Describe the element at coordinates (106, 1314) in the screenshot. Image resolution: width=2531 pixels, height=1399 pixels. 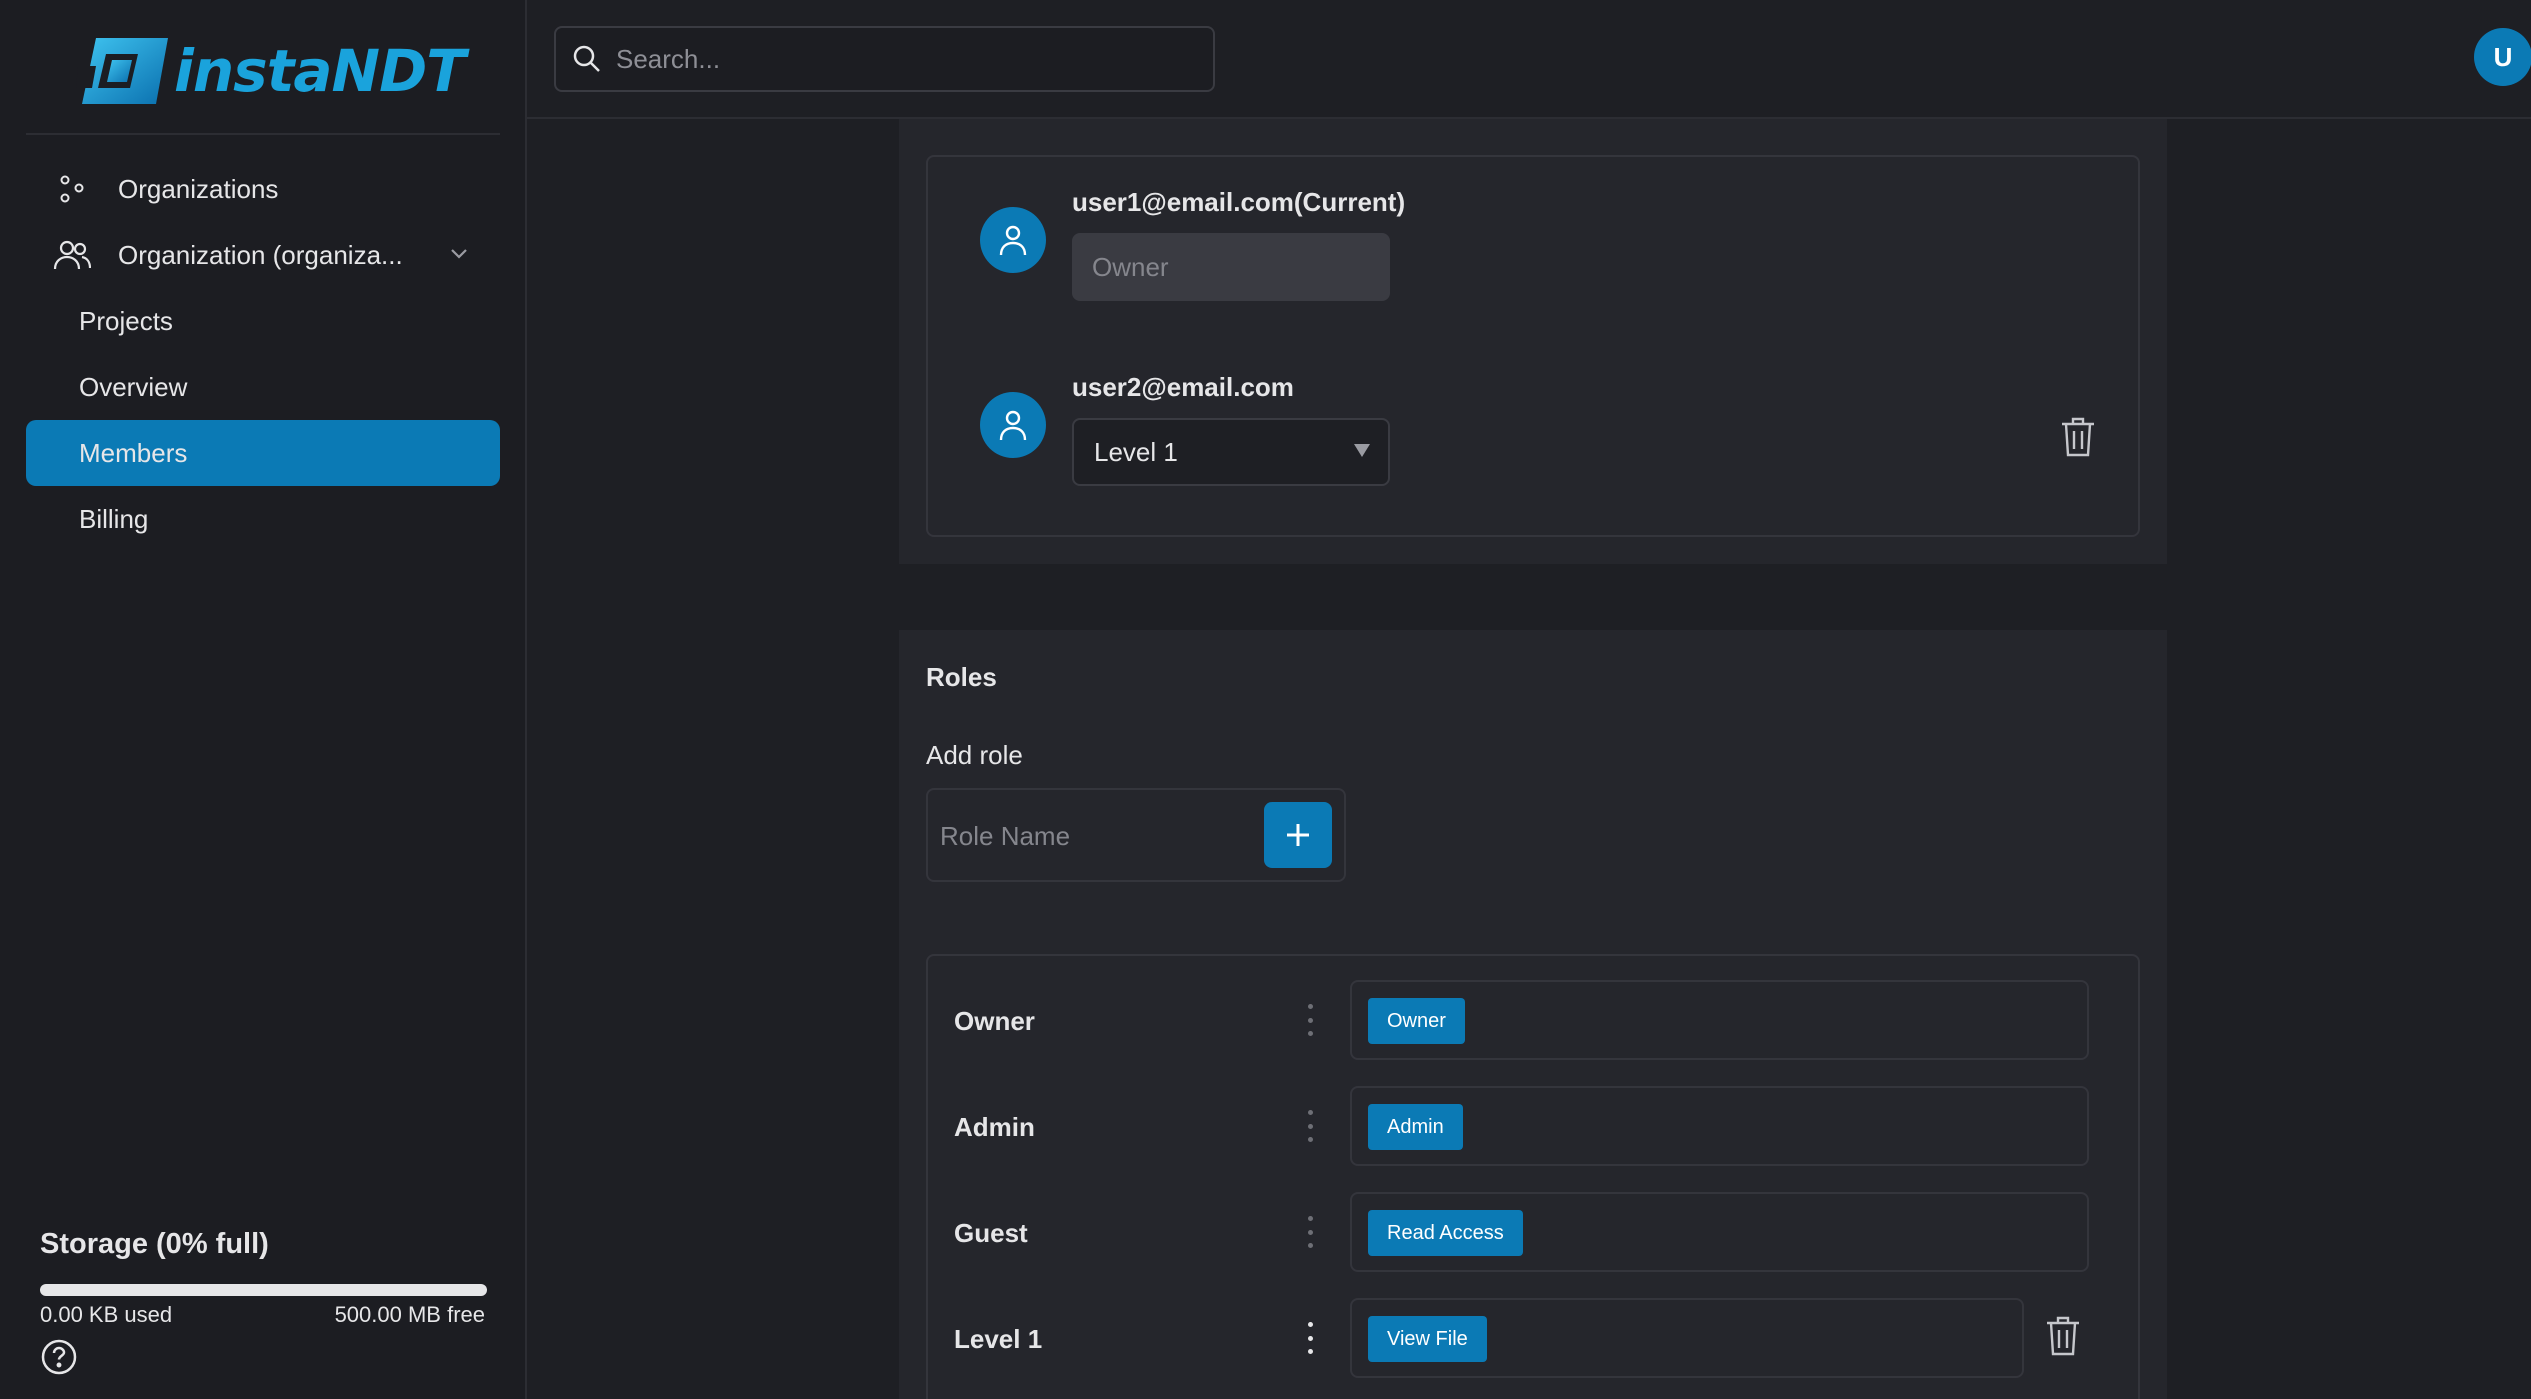
I see `storage-used: 0.00 KB used` at that location.